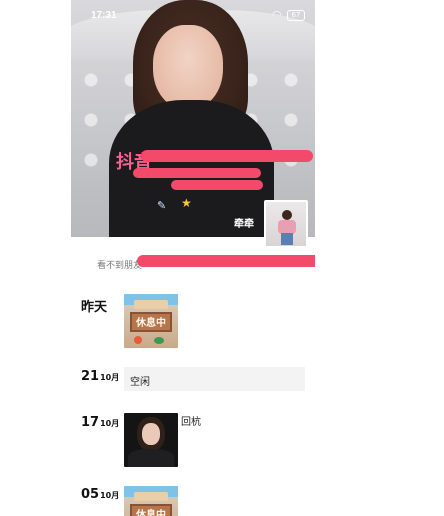 Image resolution: width=444 pixels, height=516 pixels. Describe the element at coordinates (244, 224) in the screenshot. I see `profile-nickname: 牵牵` at that location.